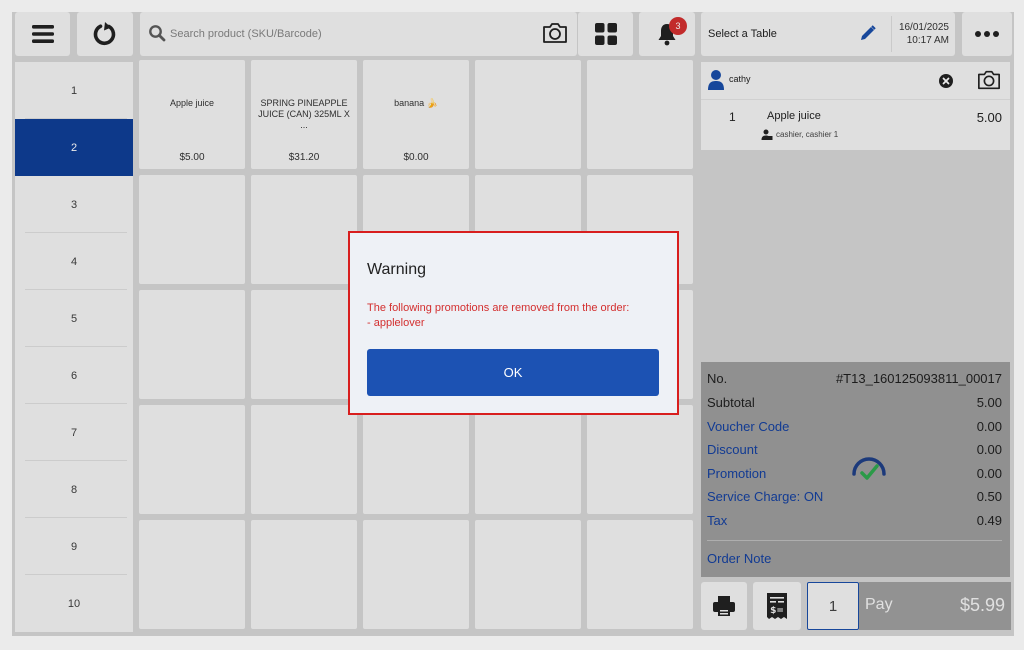 Image resolution: width=1024 pixels, height=650 pixels. I want to click on staff-icon, so click(767, 134).